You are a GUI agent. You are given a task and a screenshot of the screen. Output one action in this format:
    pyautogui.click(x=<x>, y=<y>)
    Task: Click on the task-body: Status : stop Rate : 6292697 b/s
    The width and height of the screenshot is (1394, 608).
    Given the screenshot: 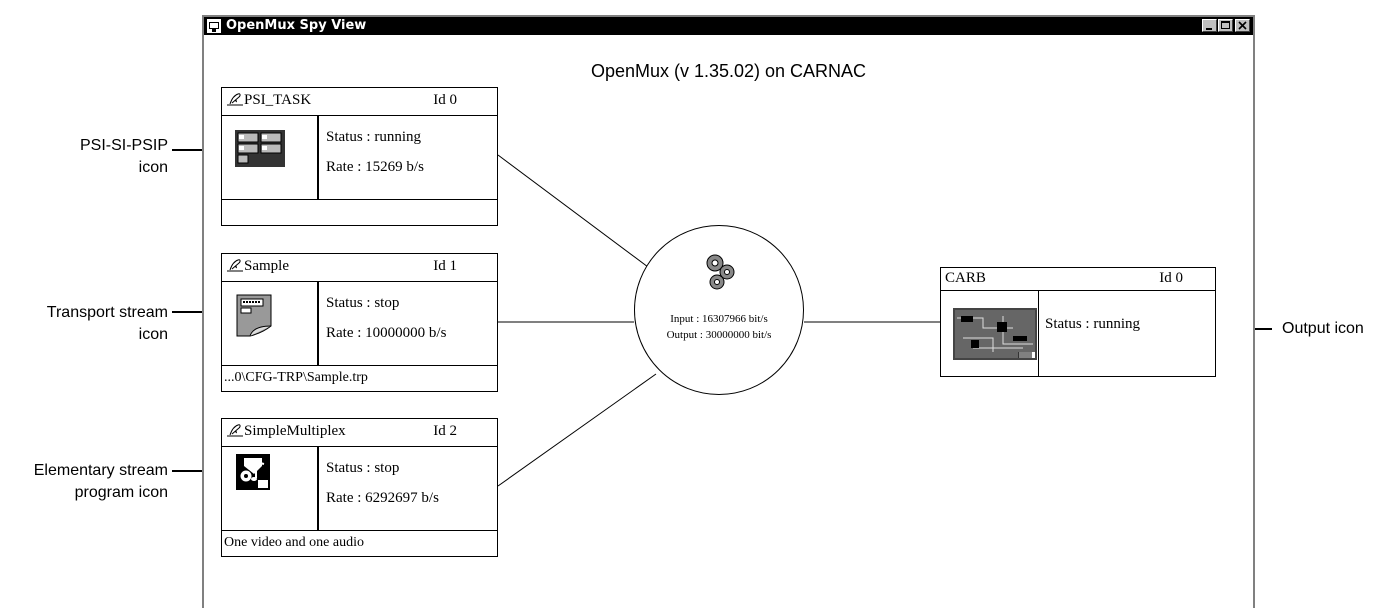 What is the action you would take?
    pyautogui.click(x=359, y=488)
    